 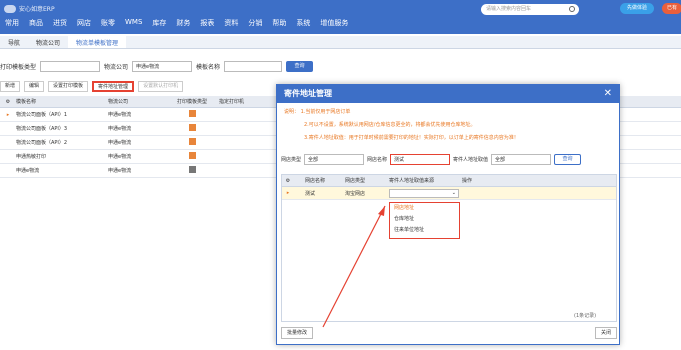 What do you see at coordinates (297, 333) in the screenshot?
I see `batch-edit-button: 批量修改` at bounding box center [297, 333].